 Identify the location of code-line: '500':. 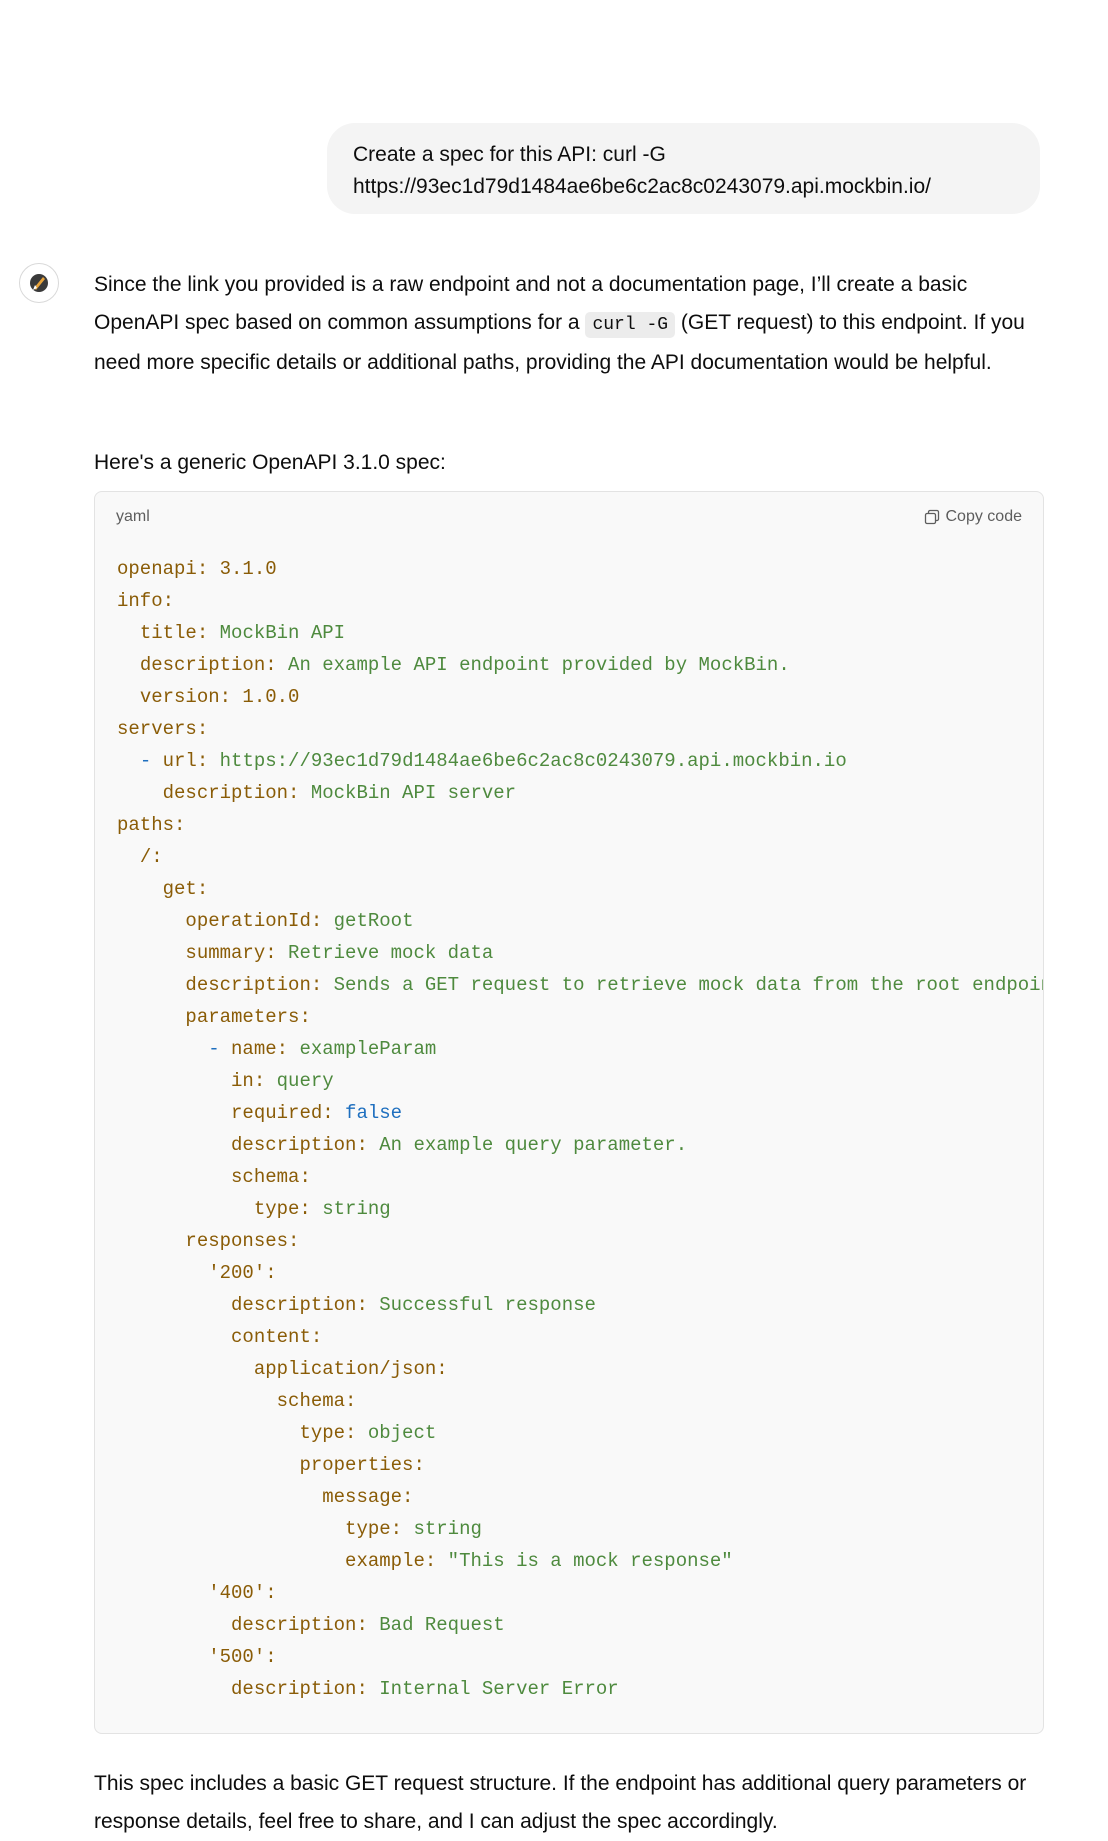
(242, 1657).